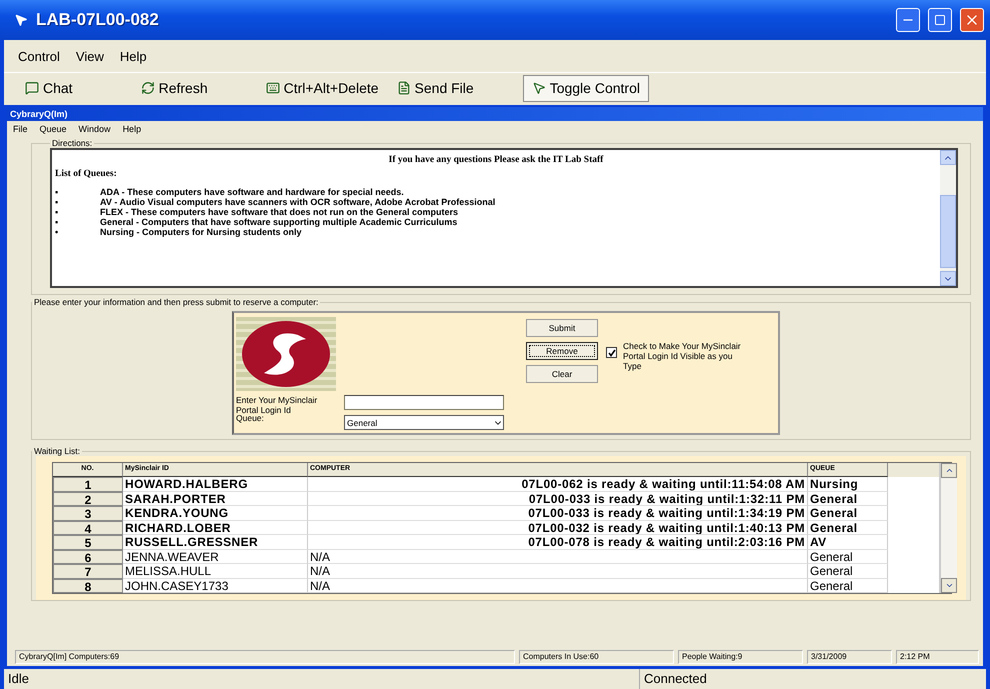 This screenshot has width=990, height=689. What do you see at coordinates (848, 484) in the screenshot?
I see `table-cell: Nursing` at bounding box center [848, 484].